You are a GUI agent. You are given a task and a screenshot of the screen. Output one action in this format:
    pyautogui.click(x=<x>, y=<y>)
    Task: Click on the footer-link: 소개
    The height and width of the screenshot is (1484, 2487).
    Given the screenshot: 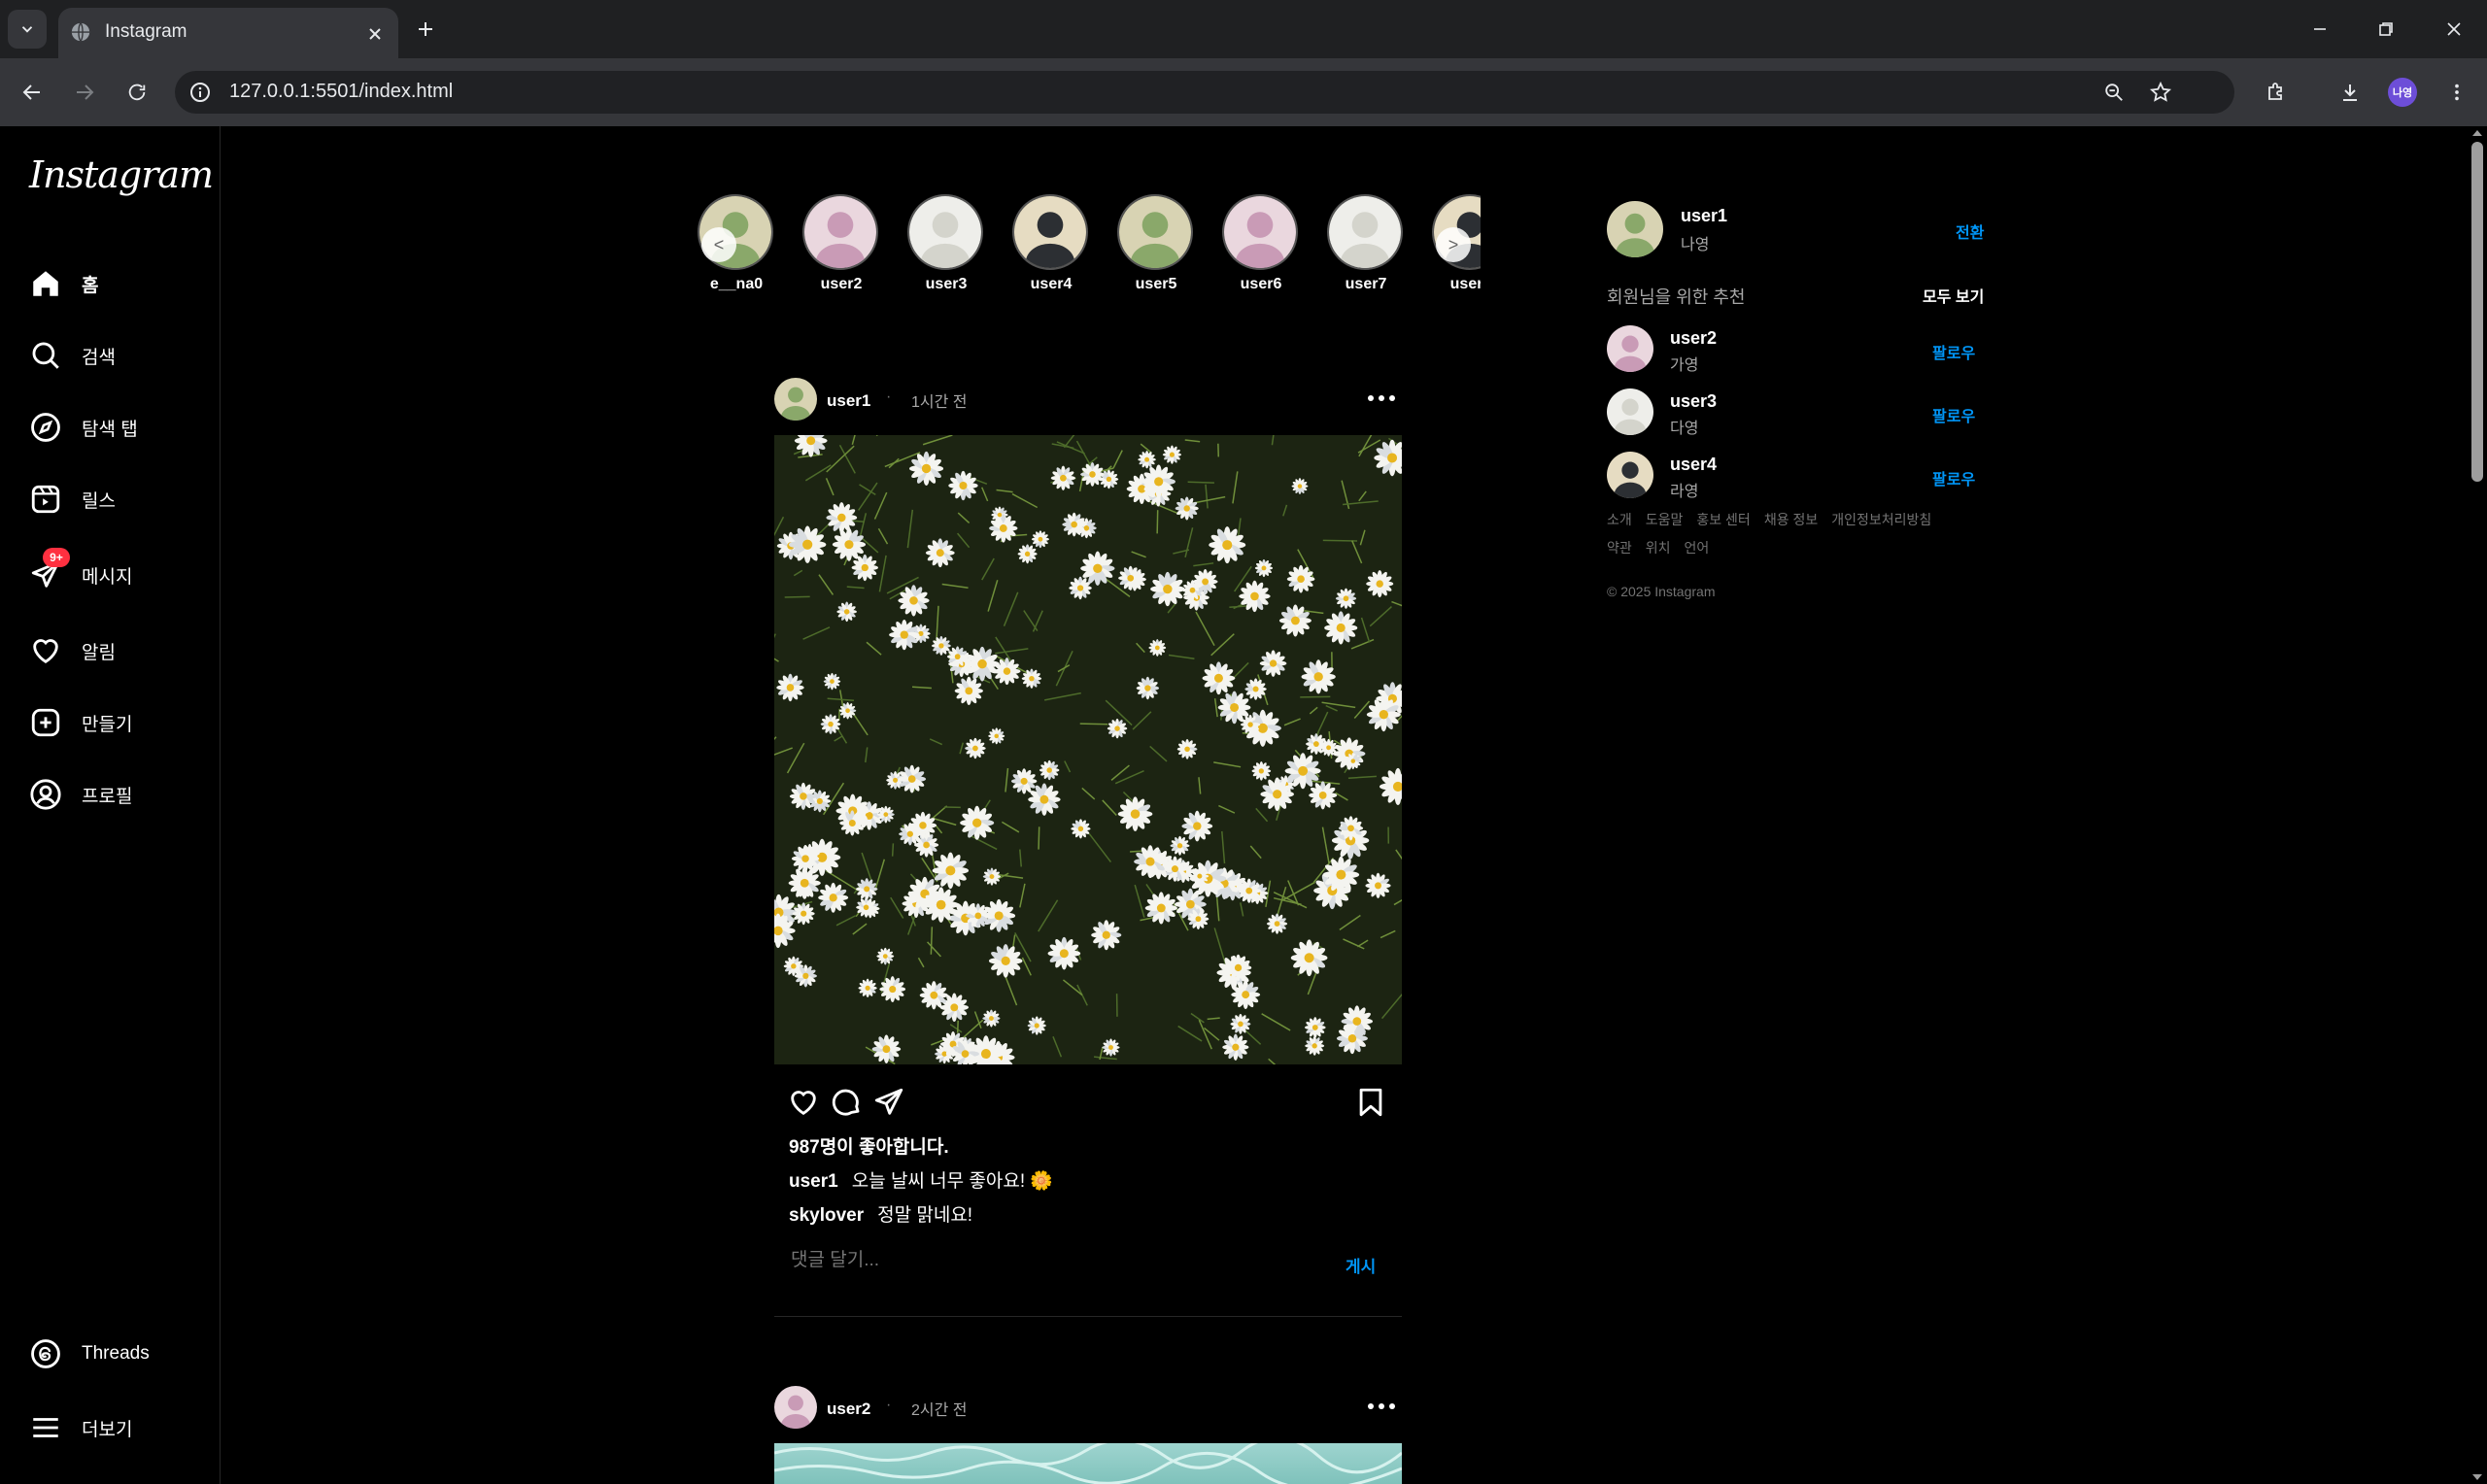 What is the action you would take?
    pyautogui.click(x=1619, y=519)
    